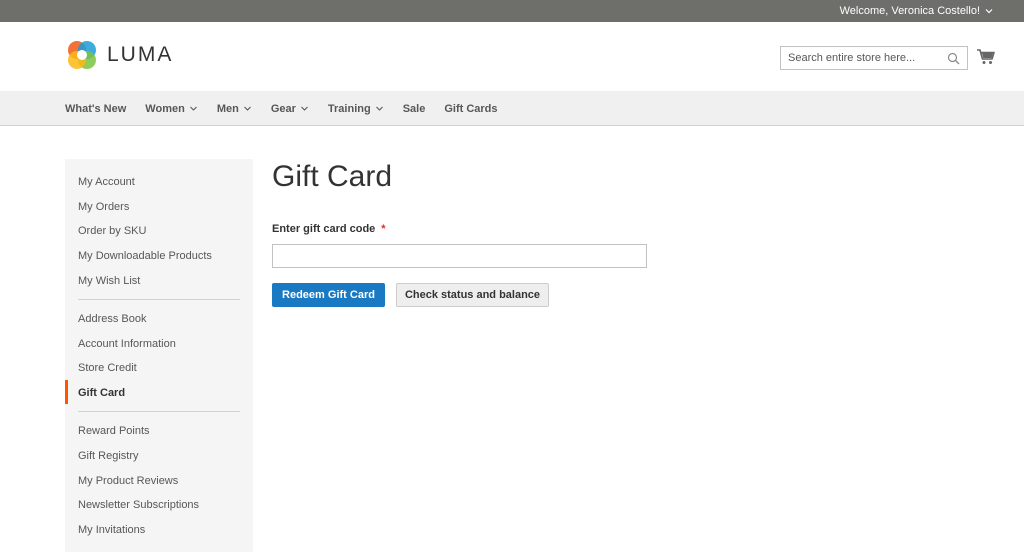 The width and height of the screenshot is (1024, 559). Describe the element at coordinates (383, 229) in the screenshot. I see `required-marker: *` at that location.